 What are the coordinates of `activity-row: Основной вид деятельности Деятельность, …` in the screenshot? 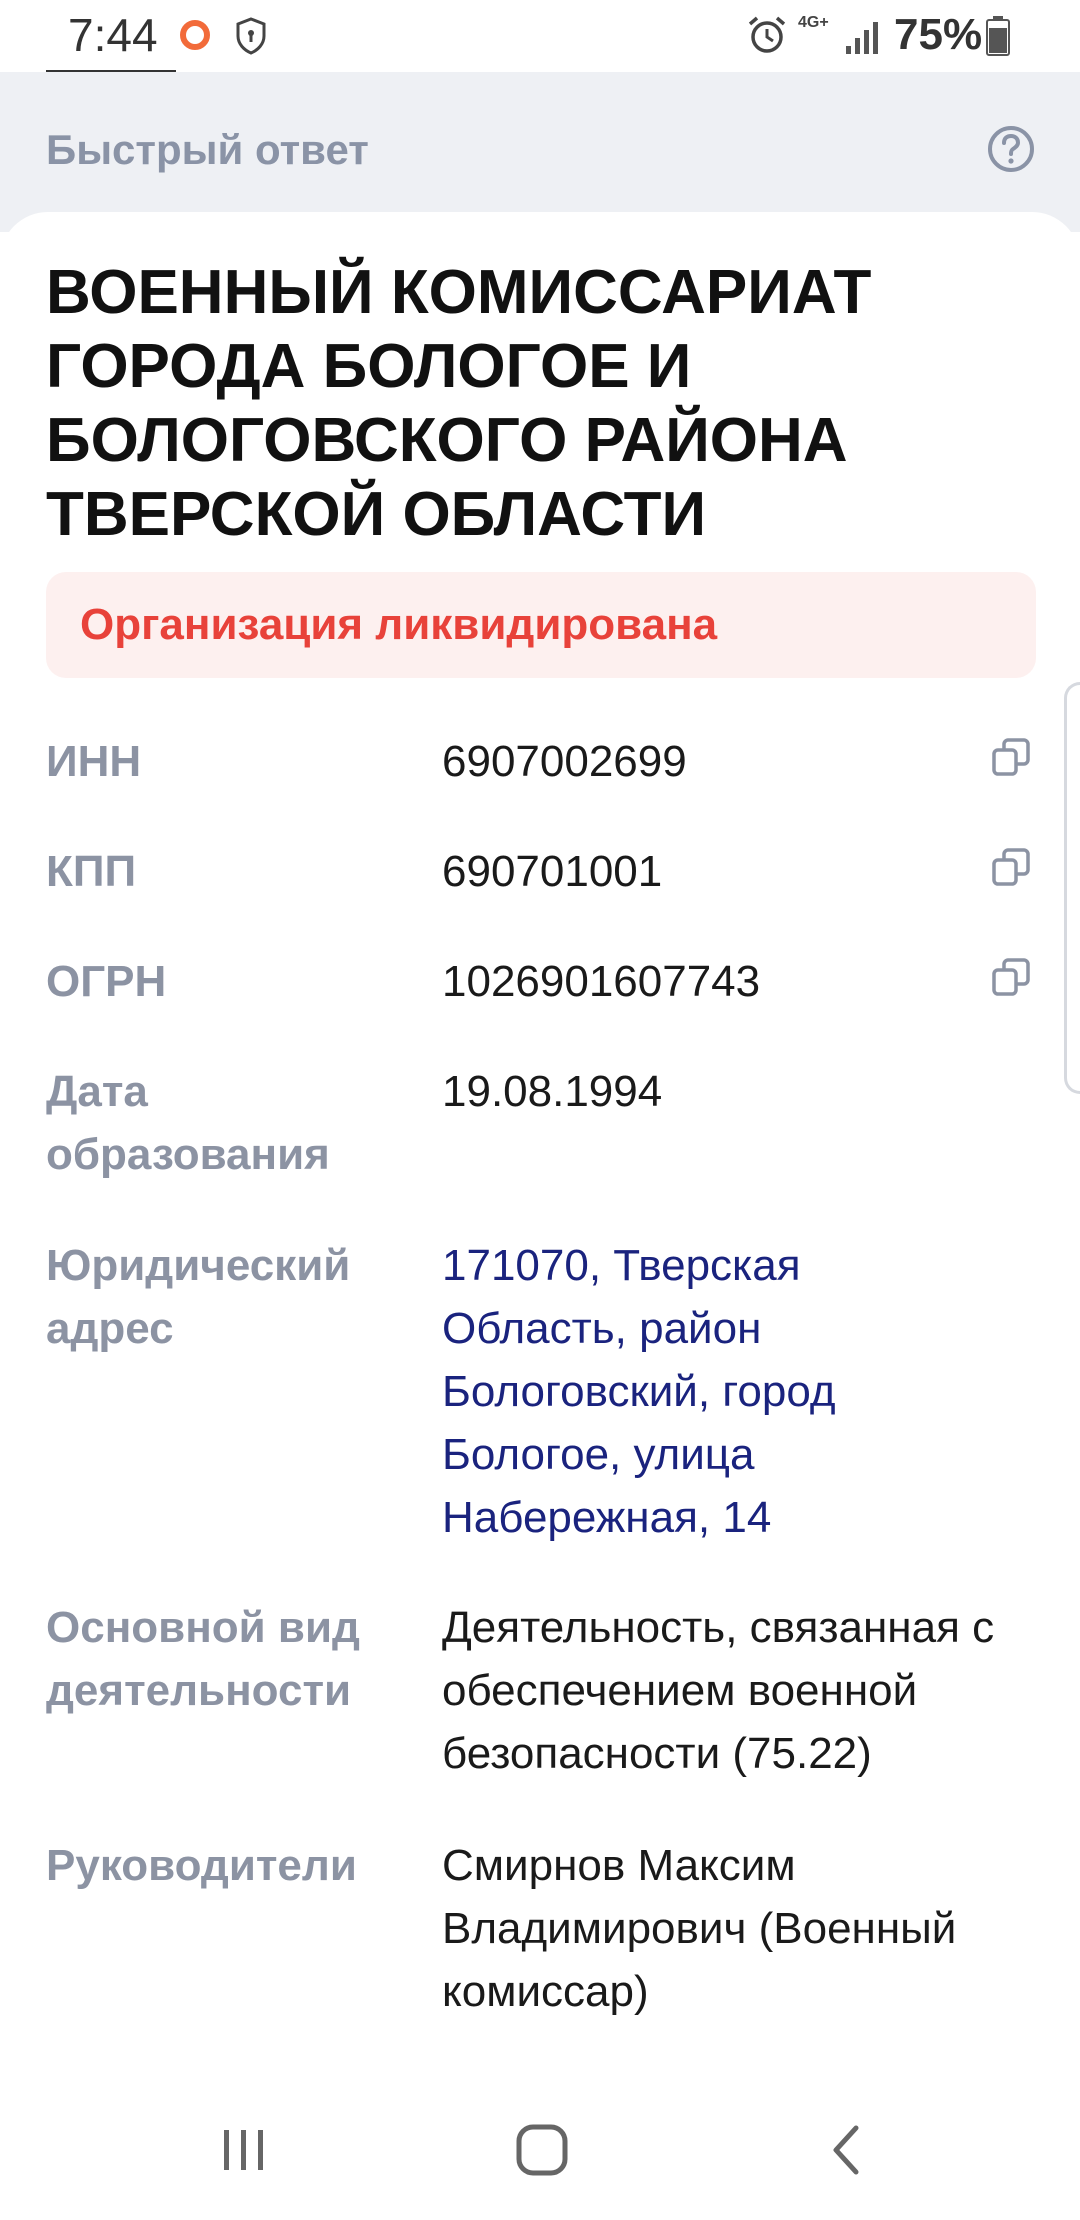 It's located at (541, 1690).